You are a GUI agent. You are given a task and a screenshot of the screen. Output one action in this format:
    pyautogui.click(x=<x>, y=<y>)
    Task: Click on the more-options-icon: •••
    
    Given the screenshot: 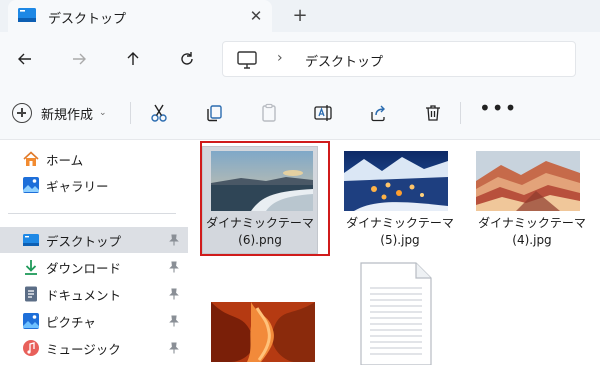 What is the action you would take?
    pyautogui.click(x=497, y=111)
    